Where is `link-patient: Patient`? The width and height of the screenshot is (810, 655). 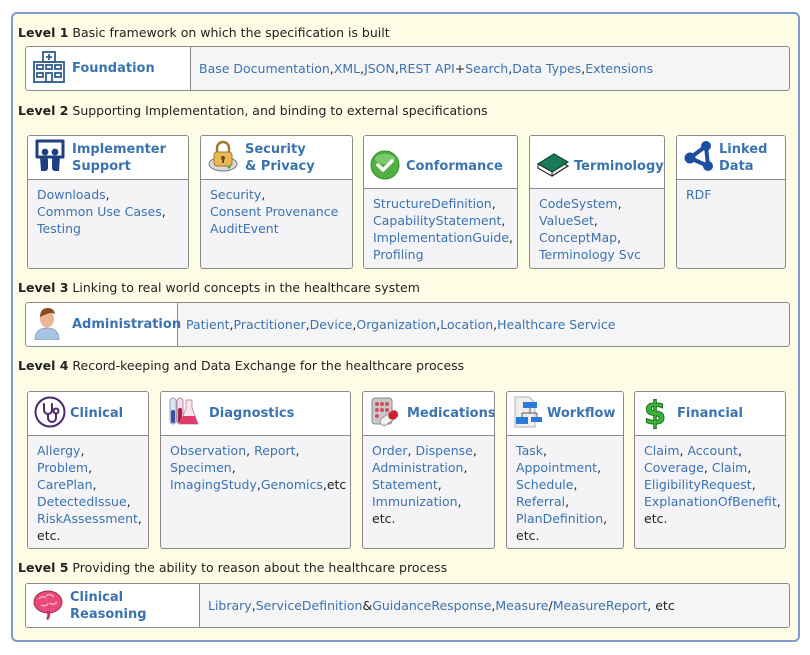
link-patient: Patient is located at coordinates (208, 324).